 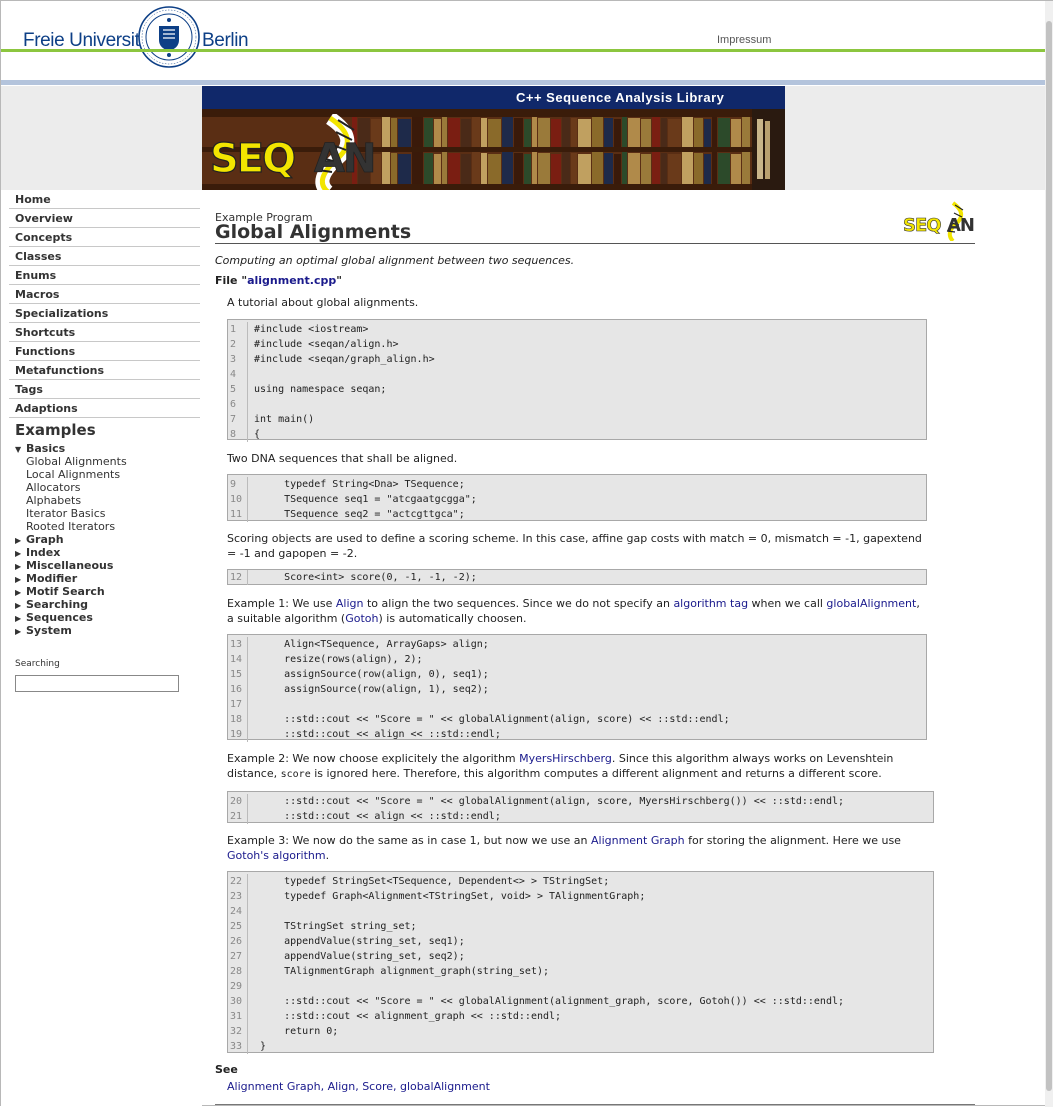 What do you see at coordinates (1049, 556) in the screenshot?
I see `scrollbar-thumb` at bounding box center [1049, 556].